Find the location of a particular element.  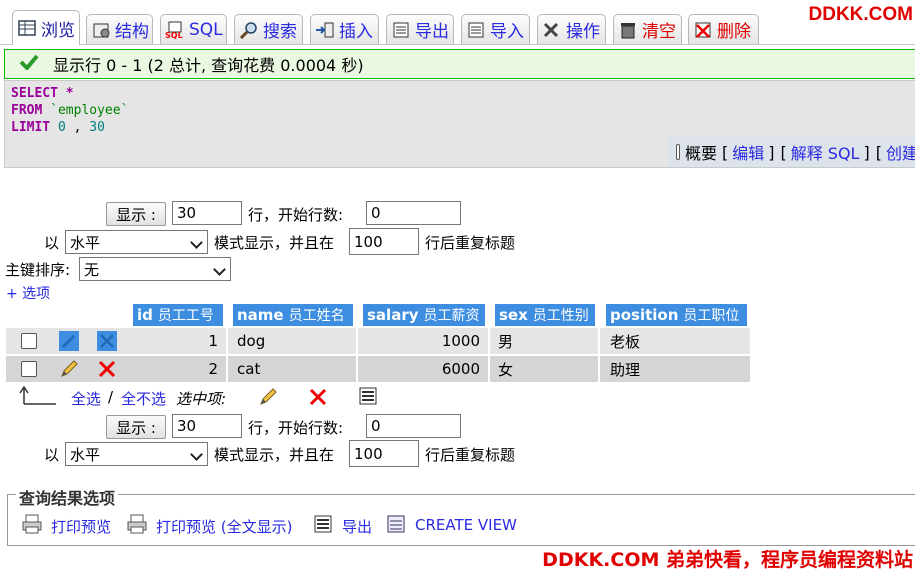

table-row: 2 cat 6000 女 助理 is located at coordinates (378, 369).